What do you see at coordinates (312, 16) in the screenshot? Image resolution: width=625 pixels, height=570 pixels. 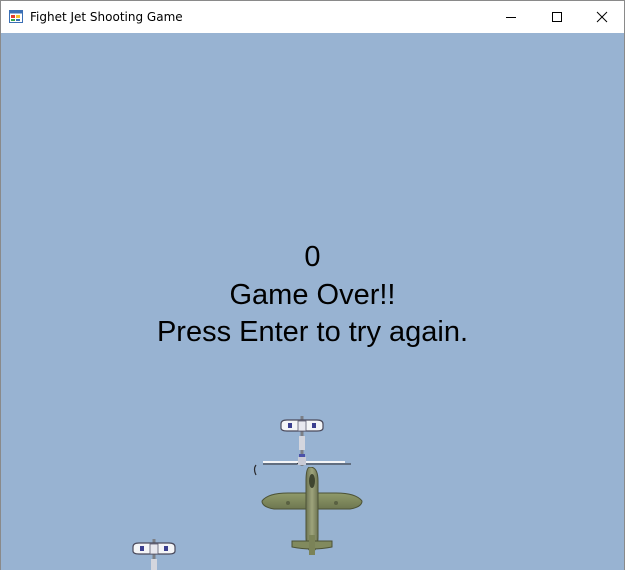 I see `title-bar: Fighet Jet Shooting Game` at bounding box center [312, 16].